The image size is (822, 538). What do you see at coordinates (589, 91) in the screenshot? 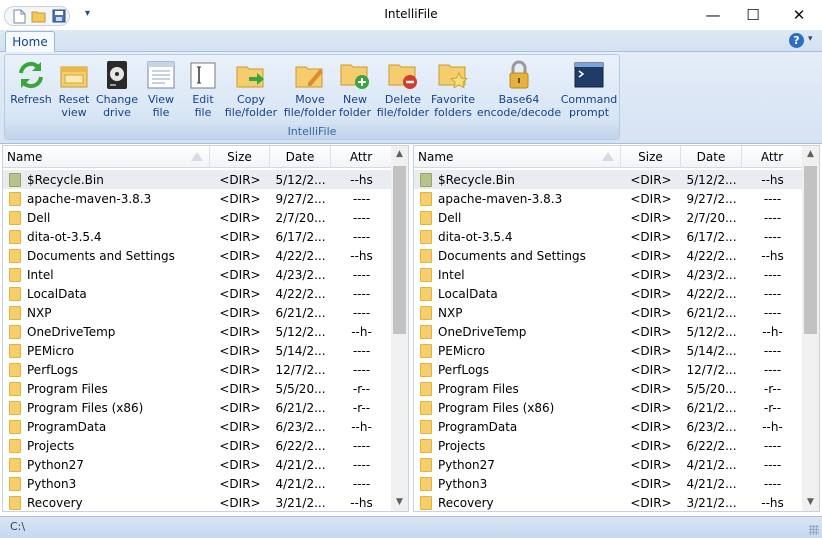
I see `command-prompt-button: Command prompt` at bounding box center [589, 91].